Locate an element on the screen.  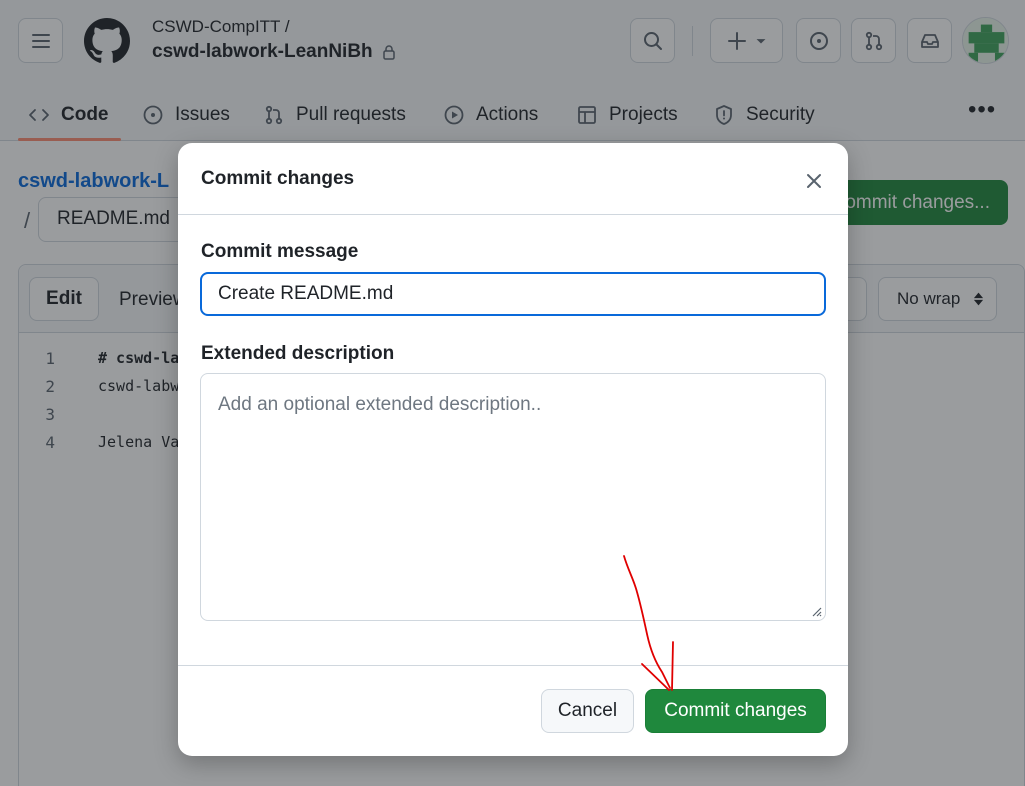
resize-handle-icon is located at coordinates (816, 611).